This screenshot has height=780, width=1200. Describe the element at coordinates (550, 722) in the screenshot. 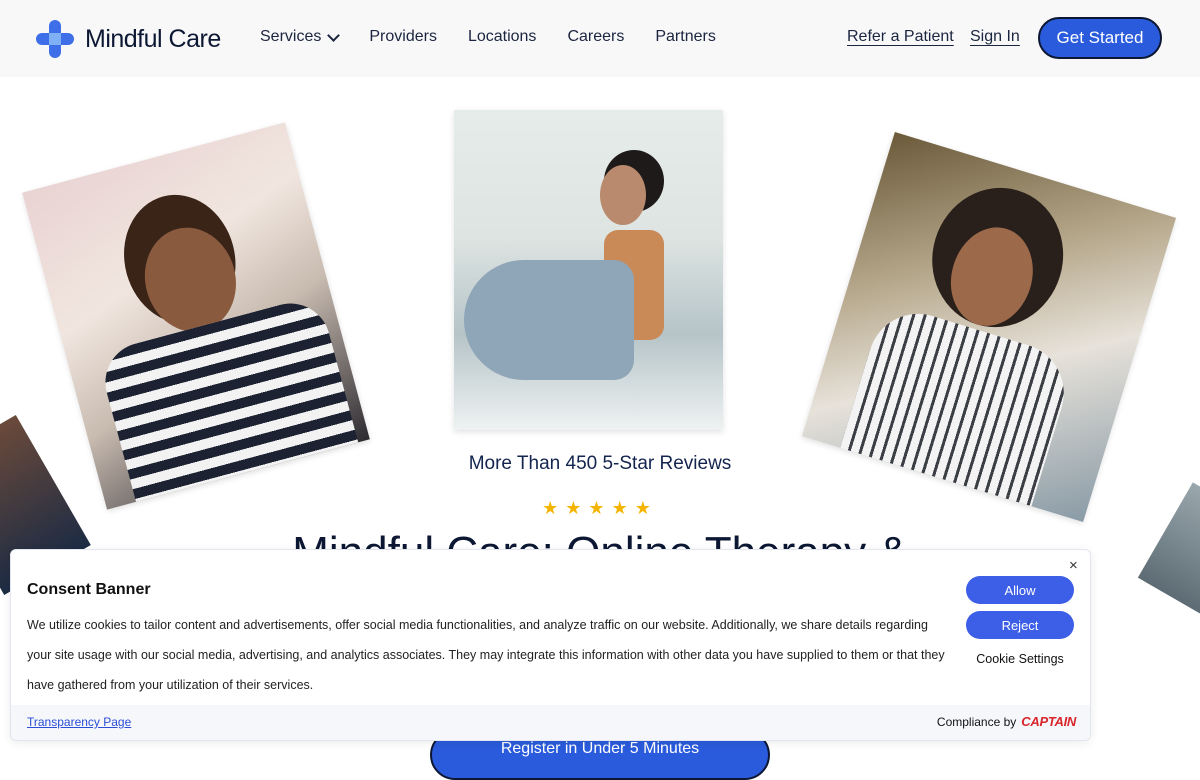

I see `consent-footer: Transparency Page Compliance by CAPTAIN` at that location.